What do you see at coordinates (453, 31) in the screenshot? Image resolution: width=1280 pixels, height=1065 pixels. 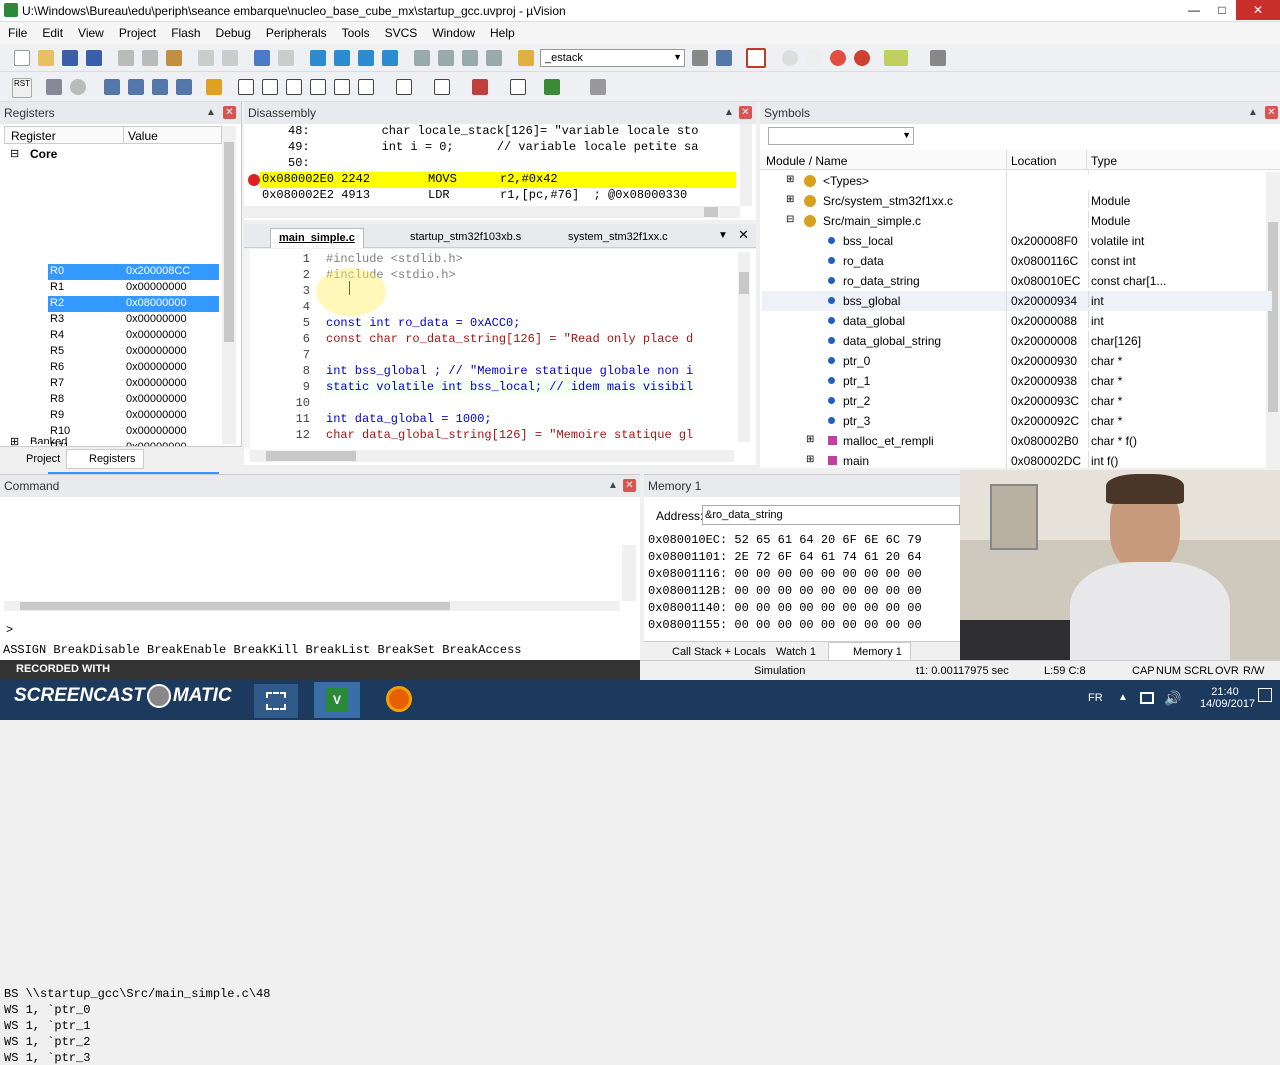 I see `menu-window: Window` at bounding box center [453, 31].